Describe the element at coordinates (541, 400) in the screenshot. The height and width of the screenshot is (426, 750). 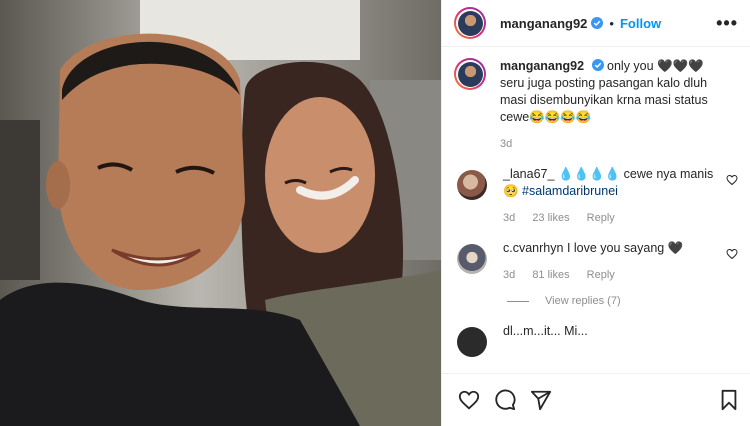
I see `share-icon` at that location.